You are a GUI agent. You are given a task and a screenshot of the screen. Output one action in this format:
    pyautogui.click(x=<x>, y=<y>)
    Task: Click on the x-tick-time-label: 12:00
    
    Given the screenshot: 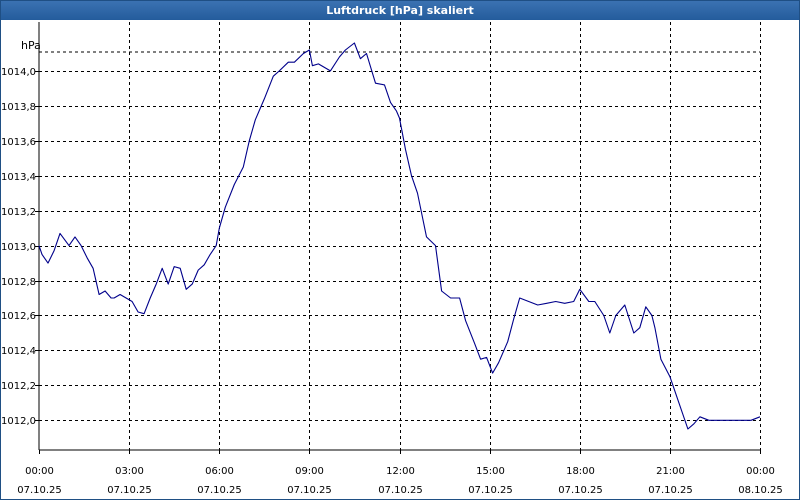 What is the action you would take?
    pyautogui.click(x=400, y=471)
    